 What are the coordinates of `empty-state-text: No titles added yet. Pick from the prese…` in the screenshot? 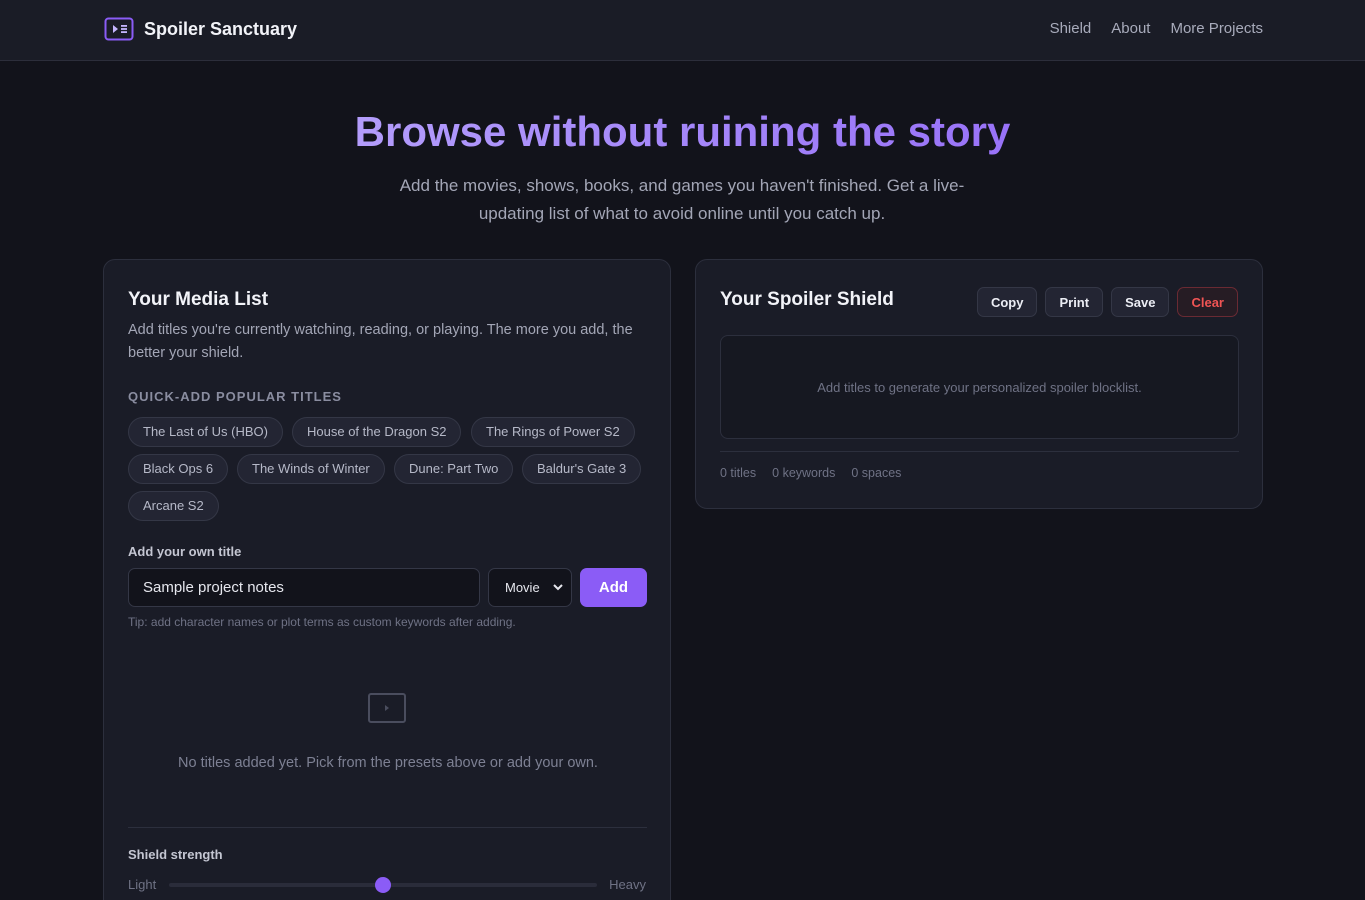 It's located at (388, 763).